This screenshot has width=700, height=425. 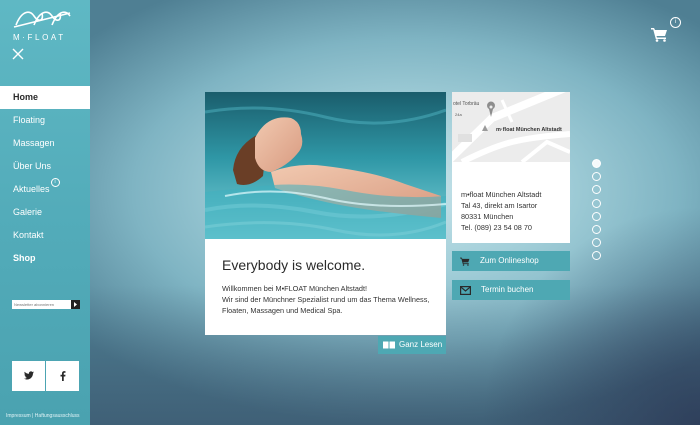 I want to click on twitter-button, so click(x=28, y=376).